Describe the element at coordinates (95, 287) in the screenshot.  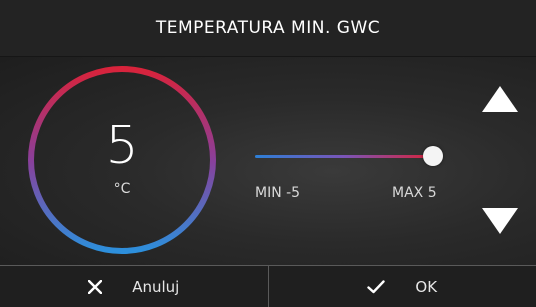
I see `x-icon` at that location.